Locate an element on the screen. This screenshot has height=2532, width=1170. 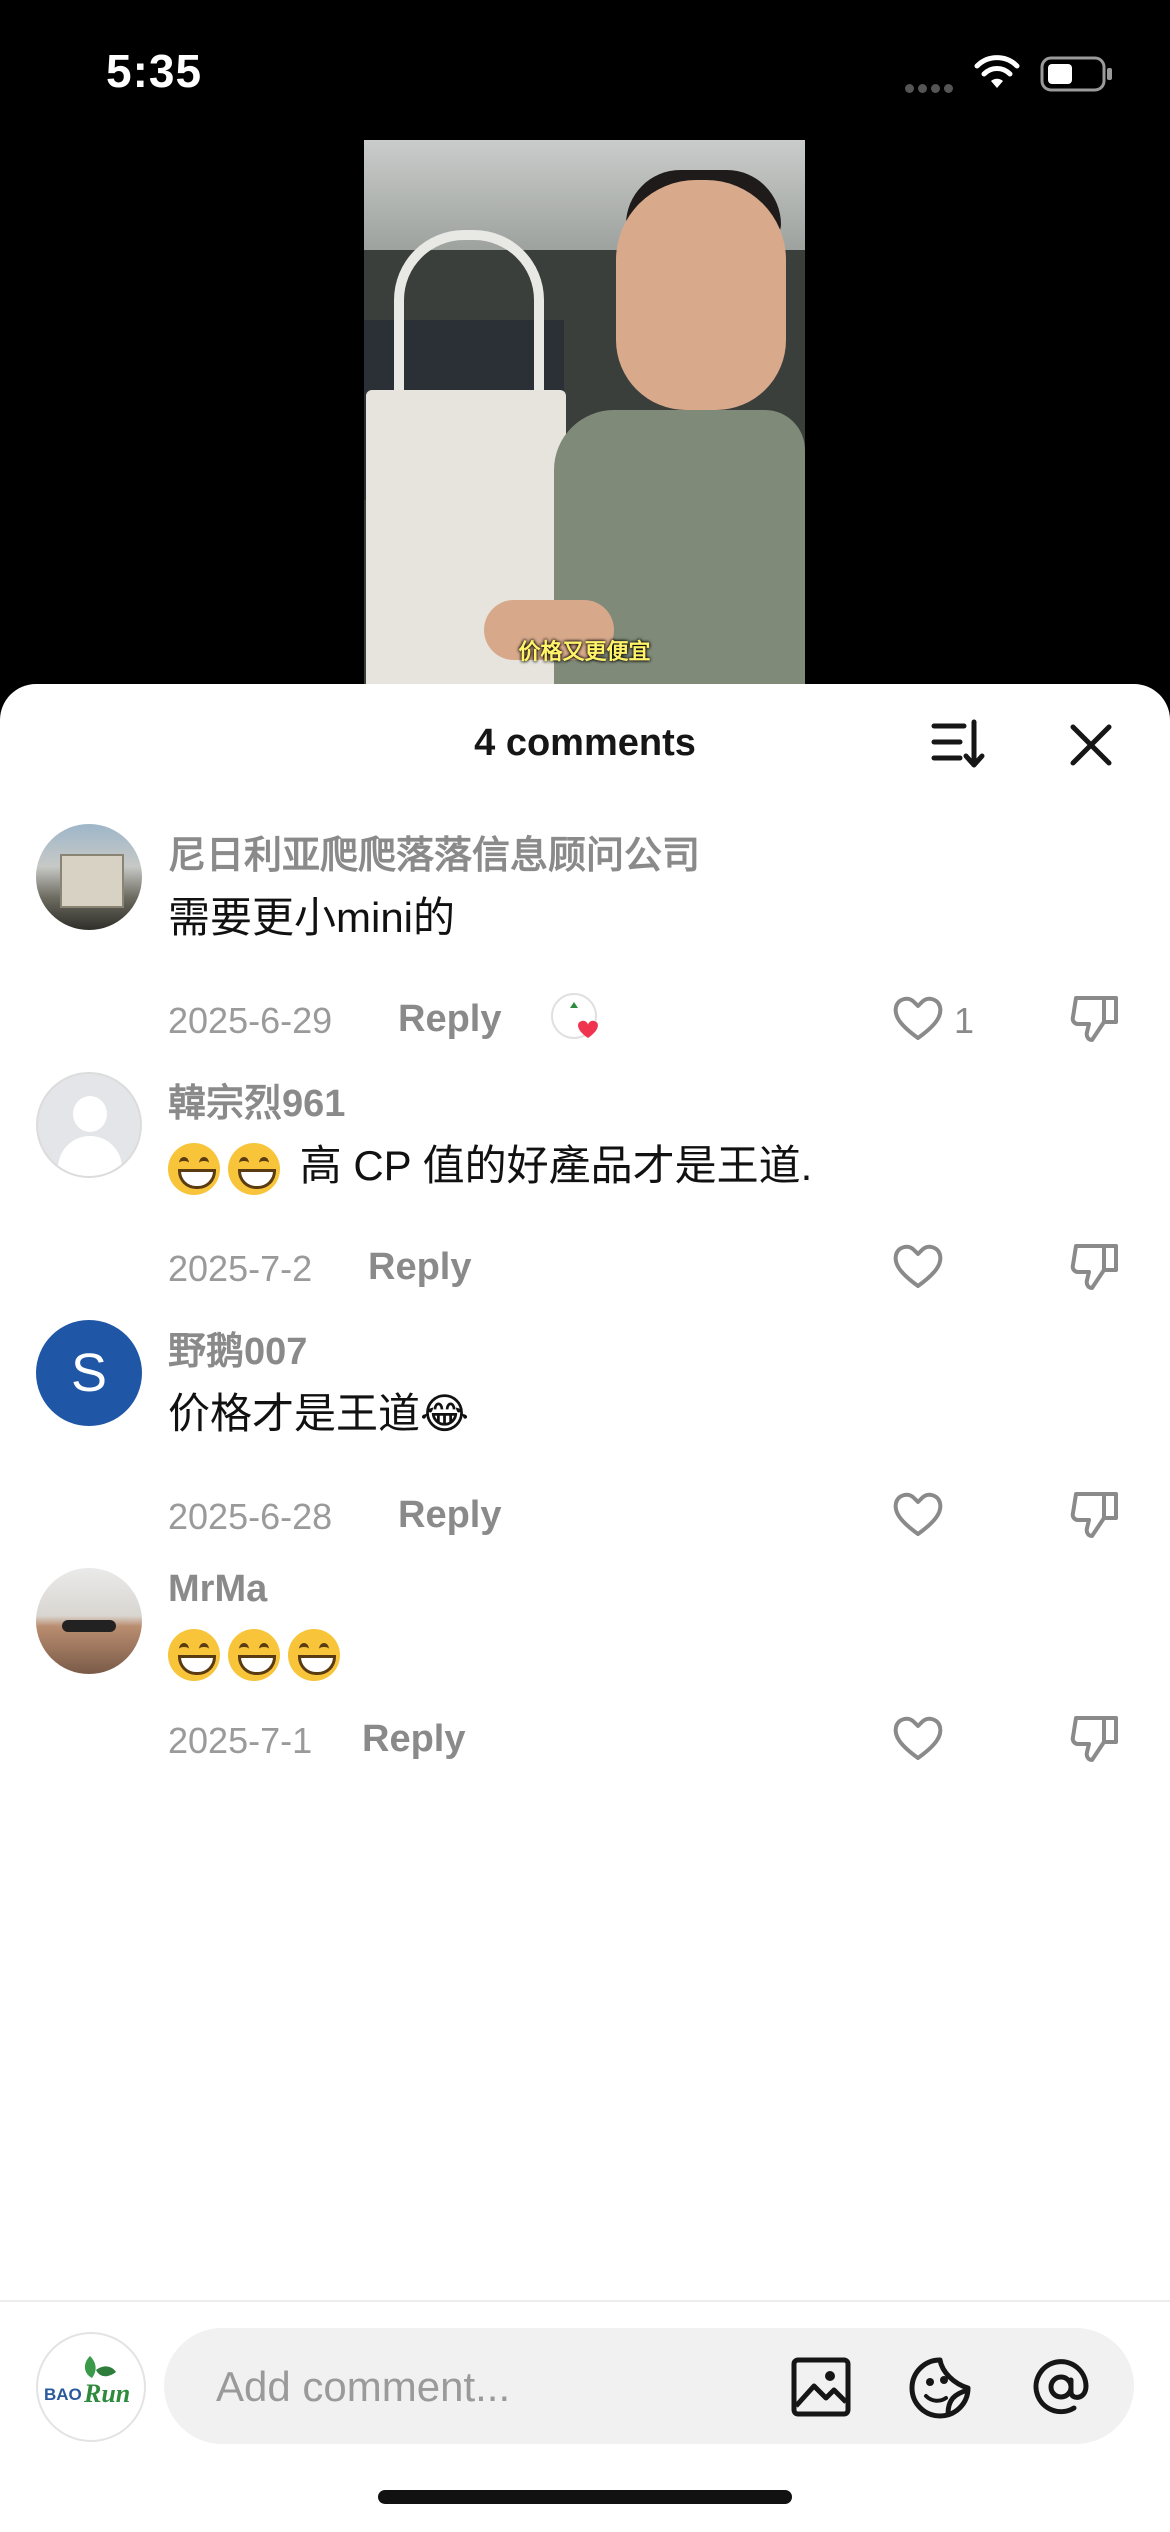
comment-text-row: 高 CP 值的好產品才是王道. is located at coordinates (490, 1163).